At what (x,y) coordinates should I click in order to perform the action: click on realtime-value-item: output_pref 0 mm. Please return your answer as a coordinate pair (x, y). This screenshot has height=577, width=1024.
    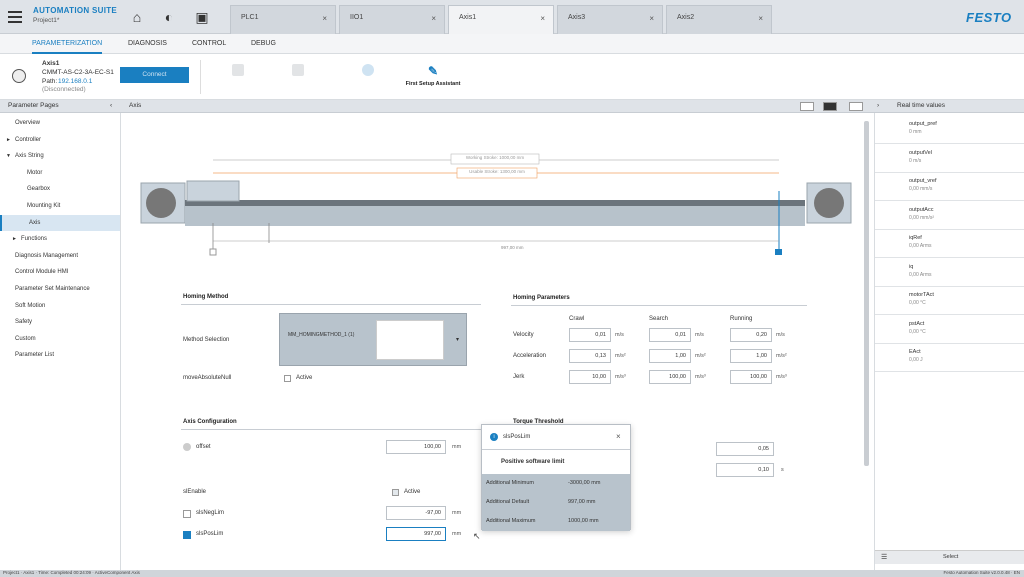
    Looking at the image, I should click on (949, 130).